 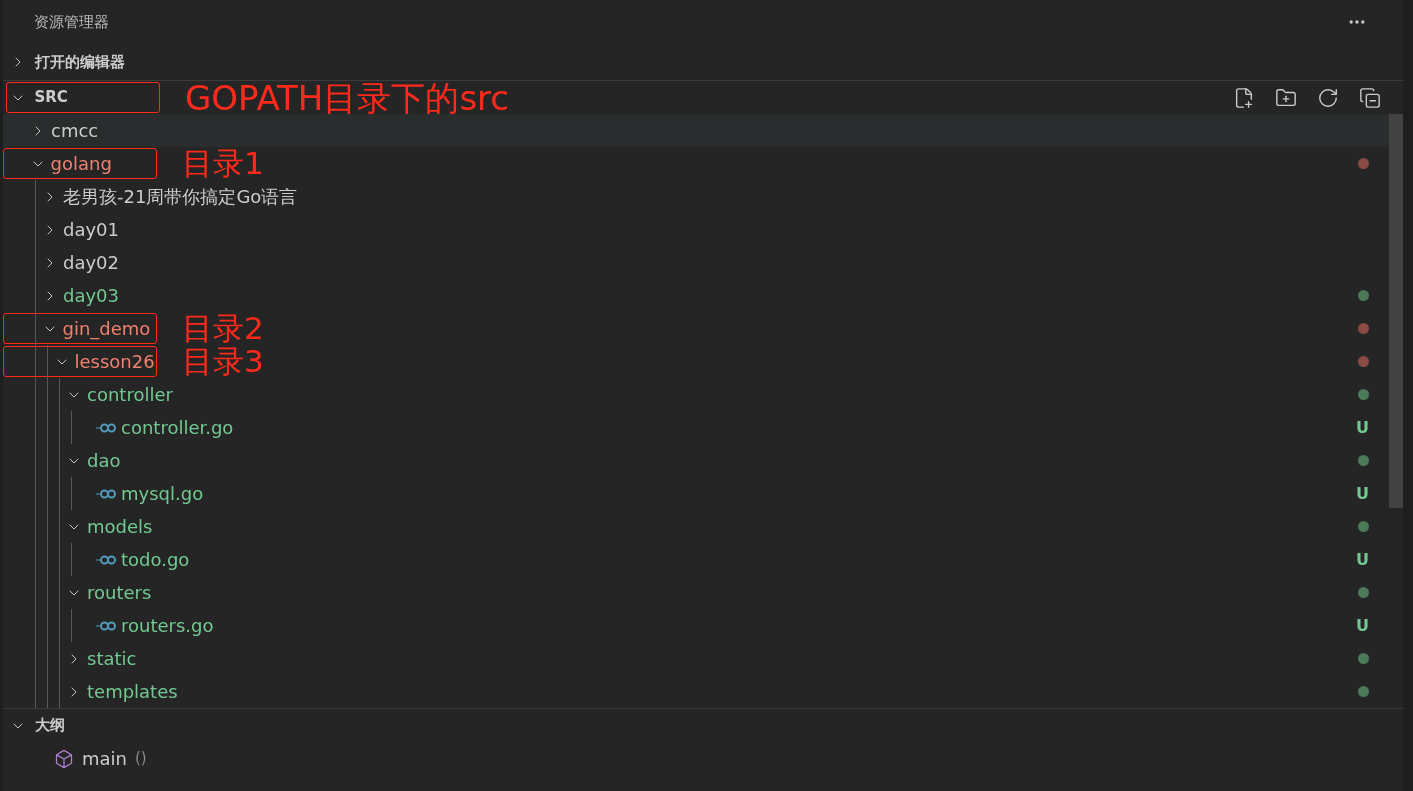 What do you see at coordinates (696, 592) in the screenshot?
I see `folder-row: routers` at bounding box center [696, 592].